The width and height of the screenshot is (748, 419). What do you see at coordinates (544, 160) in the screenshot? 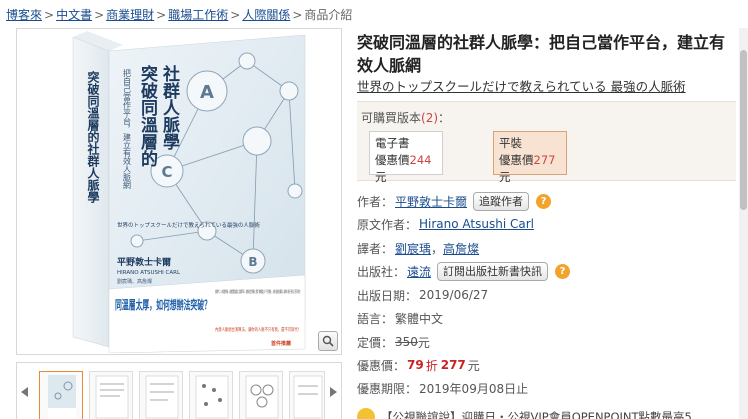
I see `version-price: 277` at bounding box center [544, 160].